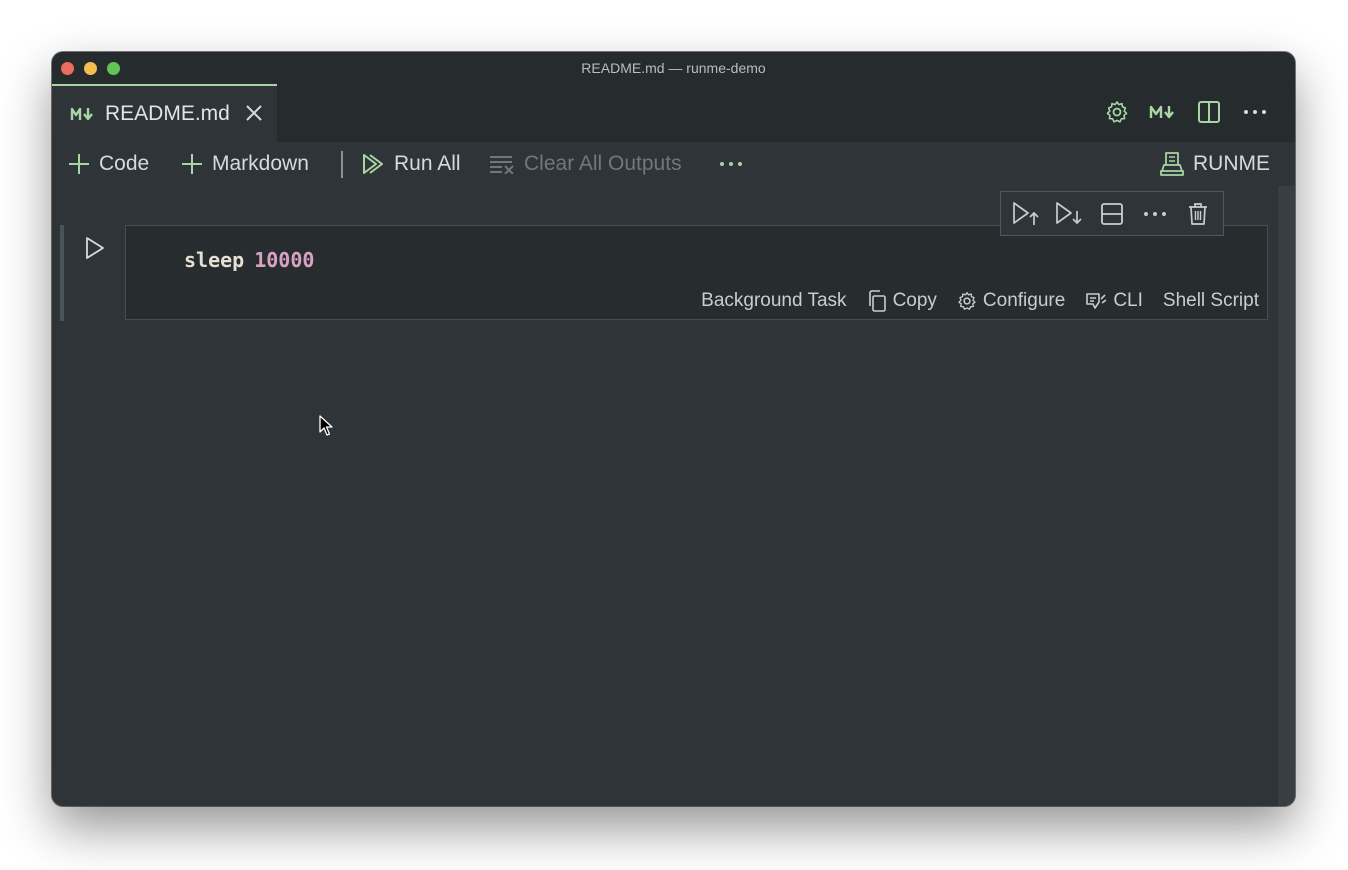 The width and height of the screenshot is (1348, 870). What do you see at coordinates (1096, 301) in the screenshot?
I see `cli-icon` at bounding box center [1096, 301].